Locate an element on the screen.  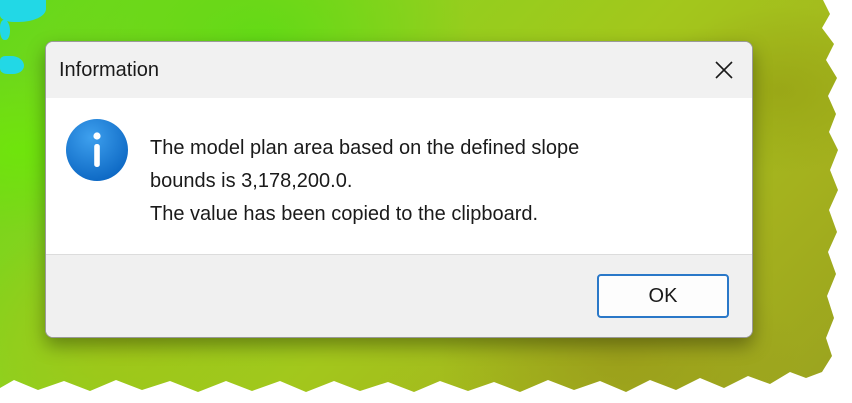
ok-button: OK is located at coordinates (663, 296).